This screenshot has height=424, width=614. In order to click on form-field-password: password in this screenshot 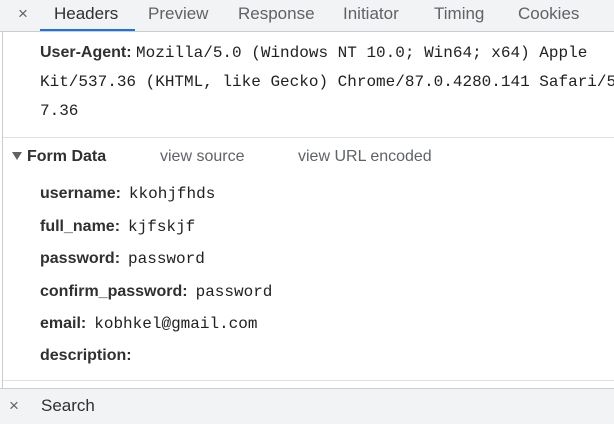, I will do `click(122, 259)`.